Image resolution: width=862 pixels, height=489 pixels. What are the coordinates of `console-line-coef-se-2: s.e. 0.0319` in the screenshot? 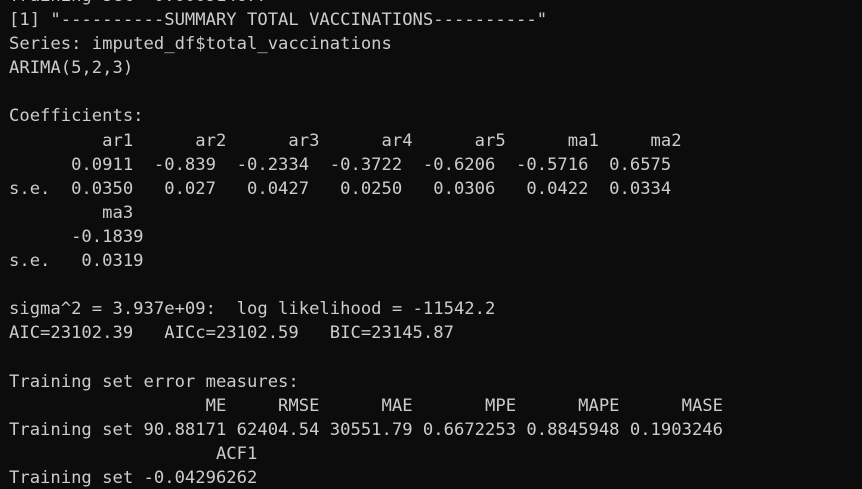 It's located at (76, 261).